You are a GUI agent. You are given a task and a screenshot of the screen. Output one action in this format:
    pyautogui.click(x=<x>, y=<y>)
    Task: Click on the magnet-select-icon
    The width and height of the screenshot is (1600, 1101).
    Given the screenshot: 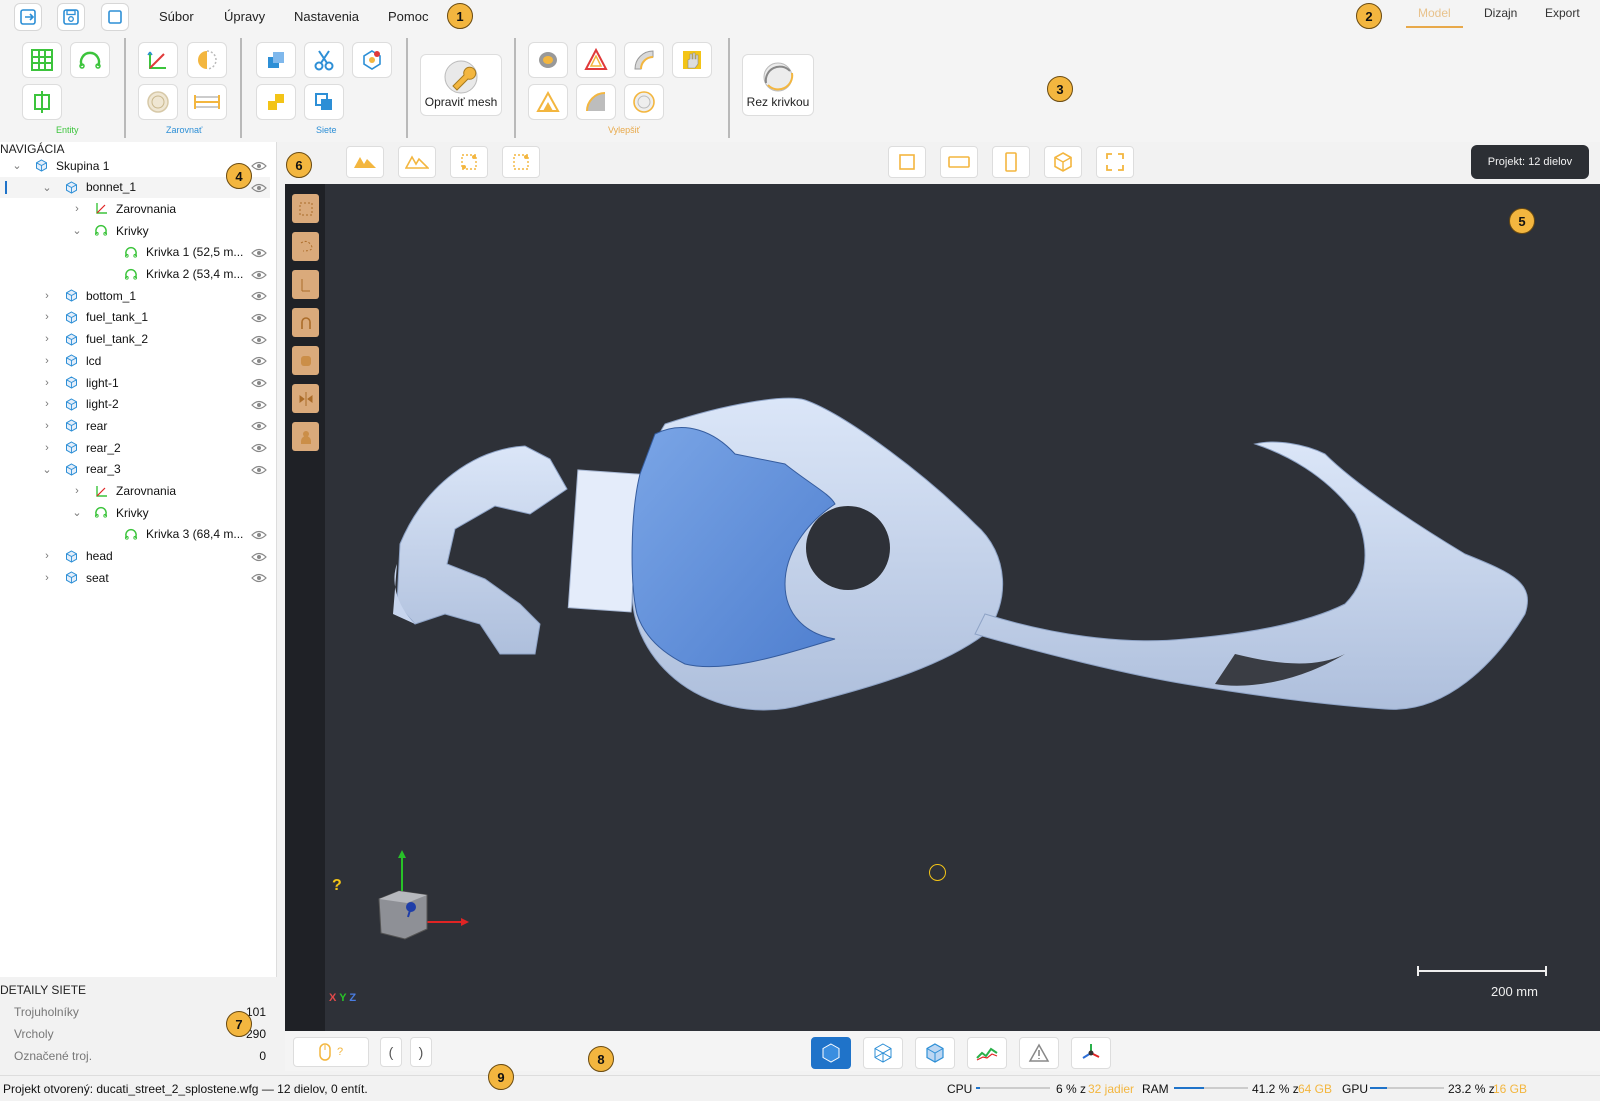 What is the action you would take?
    pyautogui.click(x=305, y=322)
    